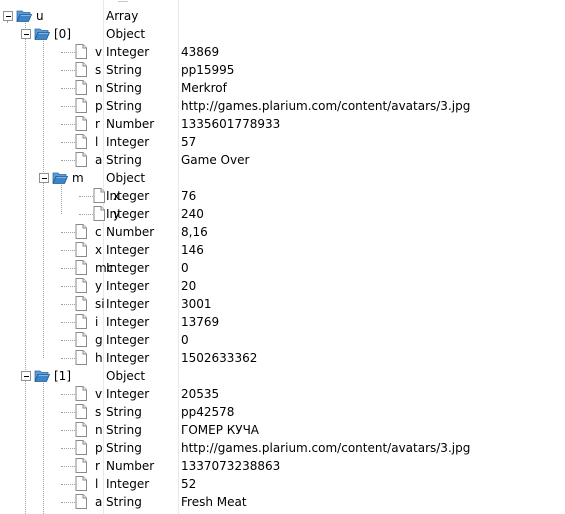 The height and width of the screenshot is (514, 565). I want to click on node-name: l, so click(97, 142).